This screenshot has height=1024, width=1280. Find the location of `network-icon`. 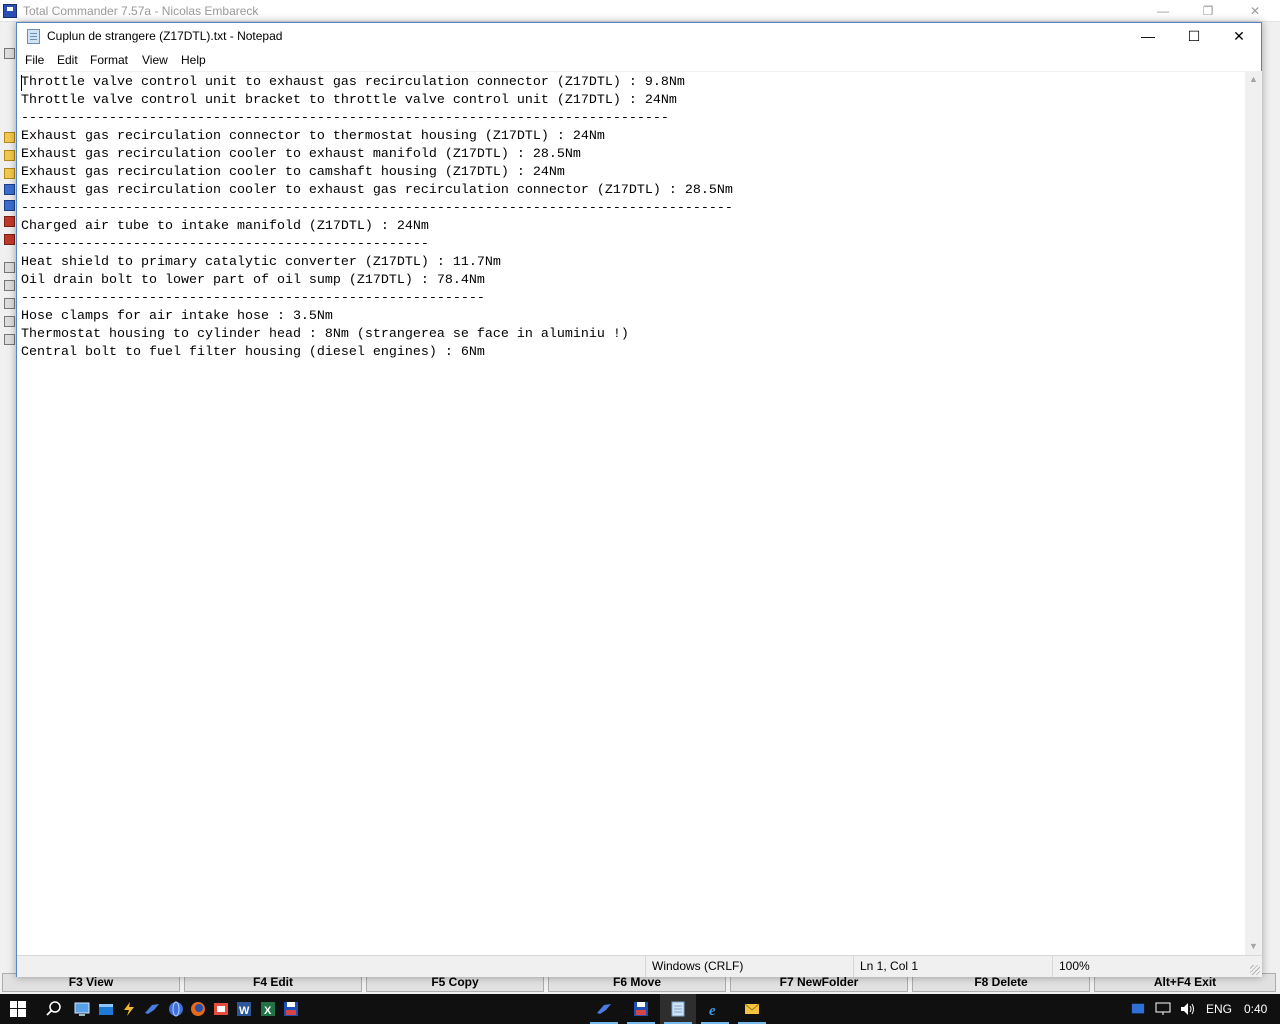

network-icon is located at coordinates (1163, 1008).